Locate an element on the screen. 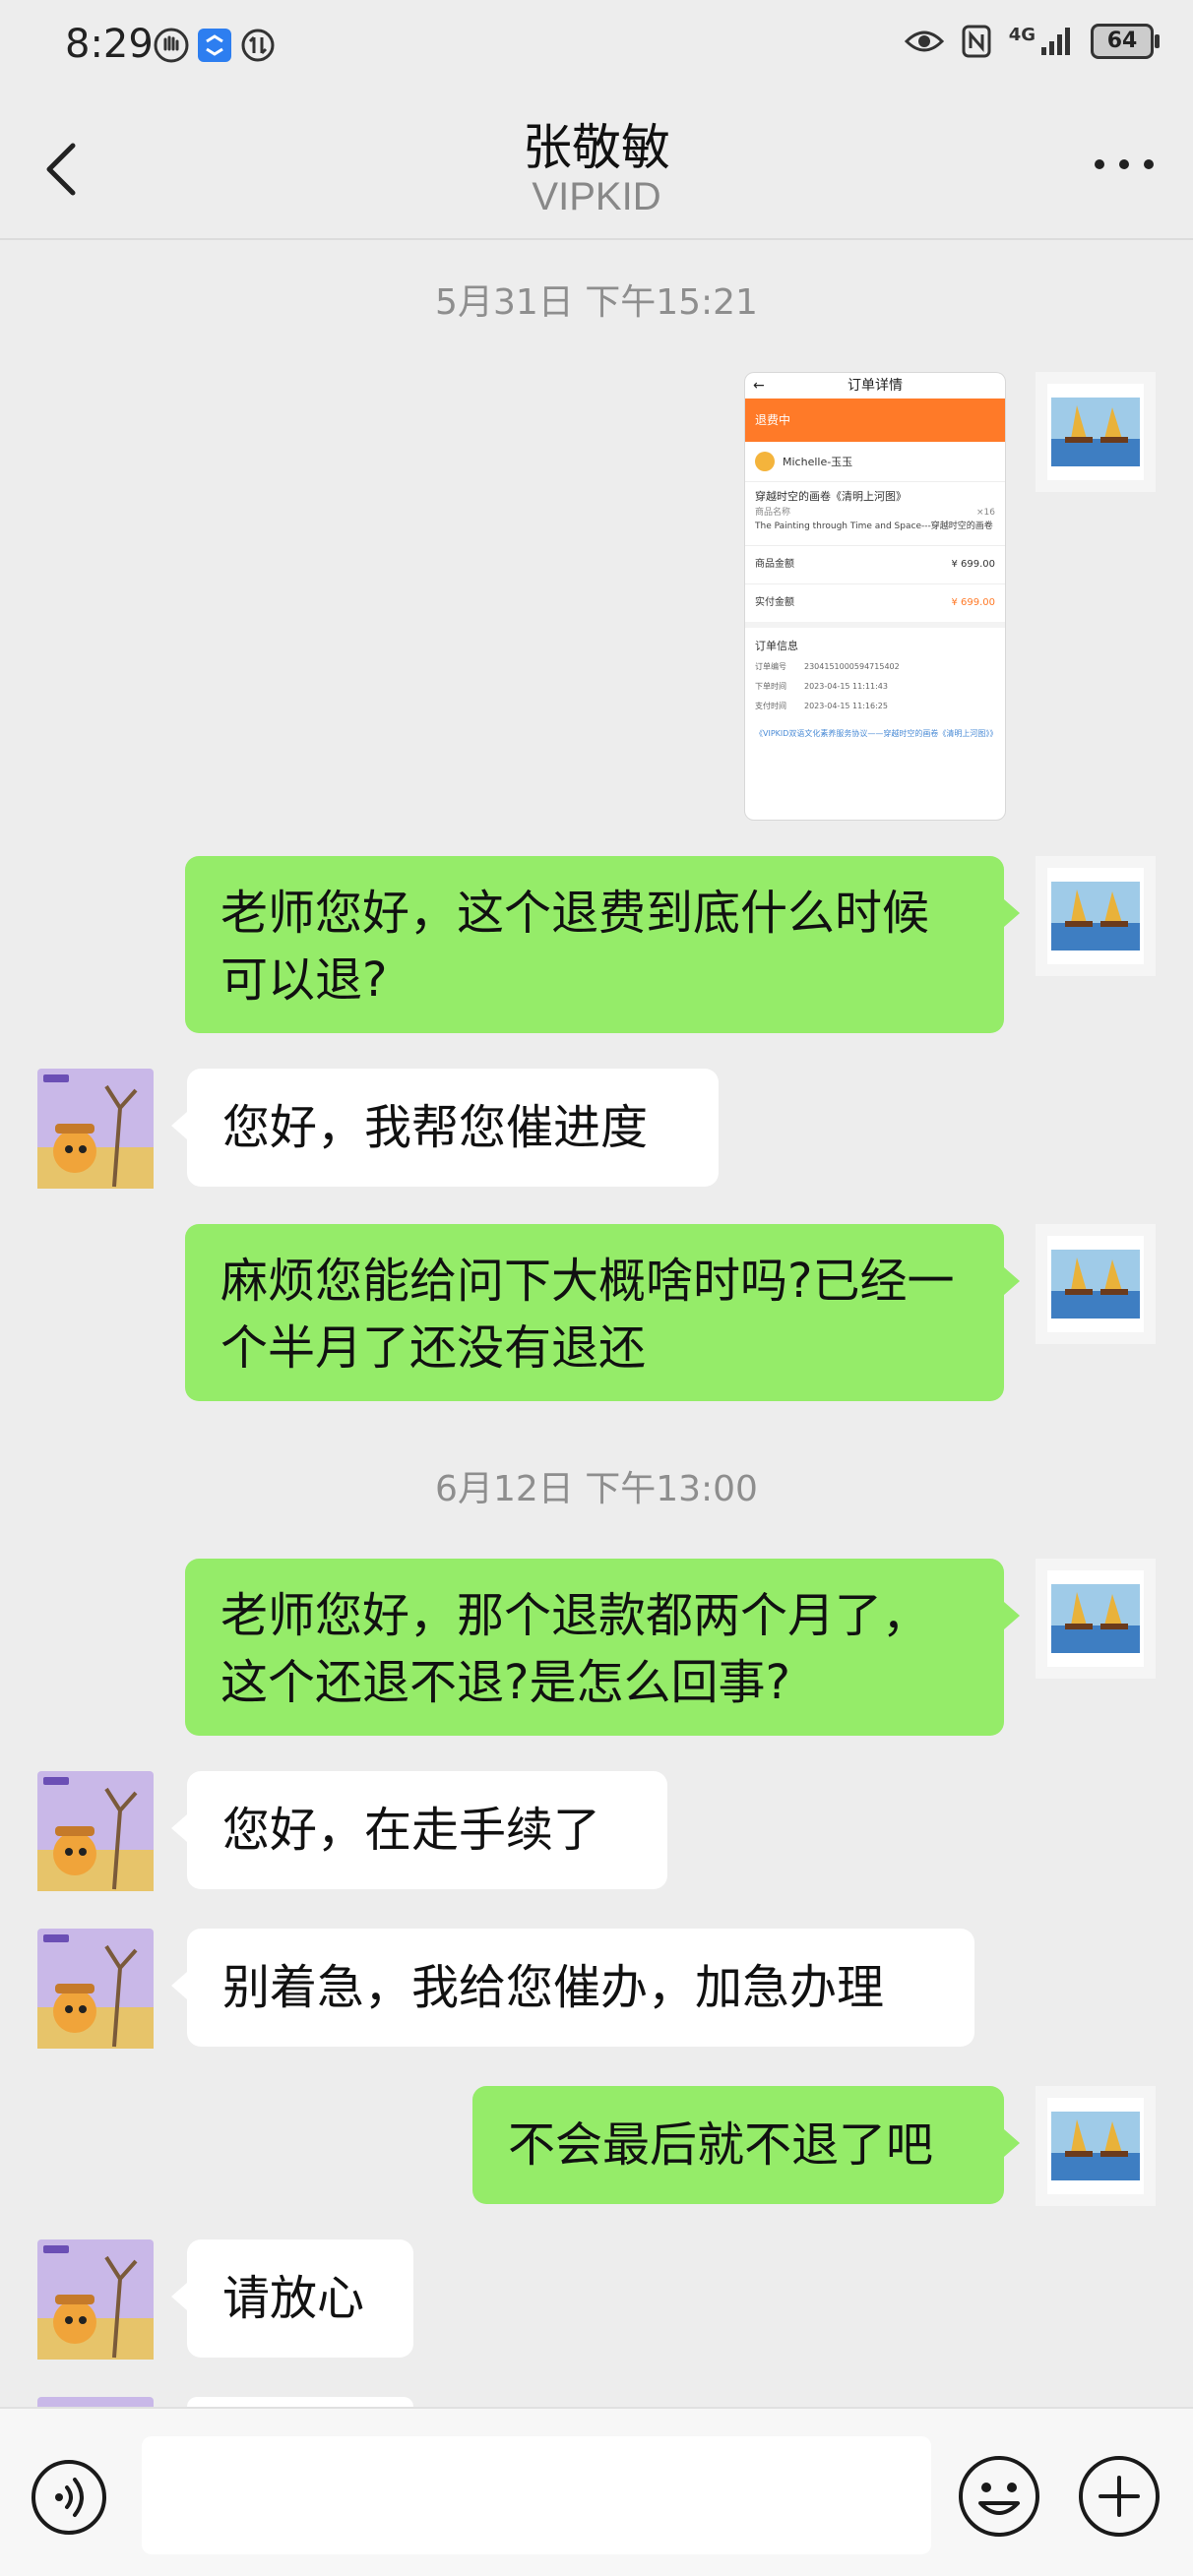 Image resolution: width=1193 pixels, height=2576 pixels. shot-pay-time-label: 支付时间 is located at coordinates (770, 706).